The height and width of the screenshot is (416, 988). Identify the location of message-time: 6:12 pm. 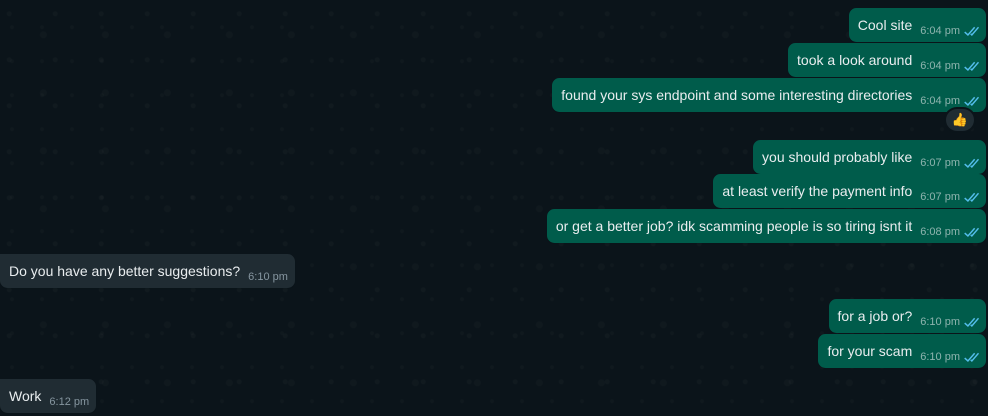
(69, 402).